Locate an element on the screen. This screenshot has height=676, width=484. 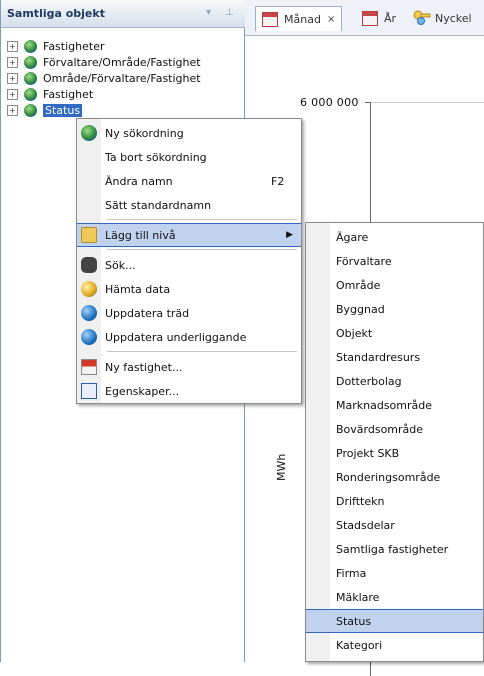
menu-item-andra-namn: Ändra namn F2 is located at coordinates (189, 181).